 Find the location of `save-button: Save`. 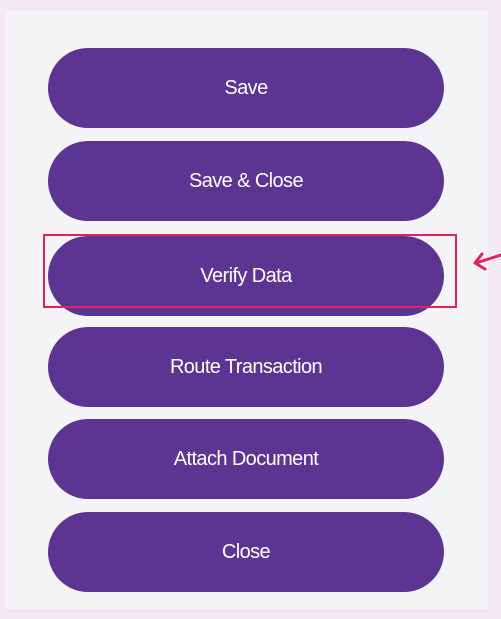

save-button: Save is located at coordinates (246, 88).